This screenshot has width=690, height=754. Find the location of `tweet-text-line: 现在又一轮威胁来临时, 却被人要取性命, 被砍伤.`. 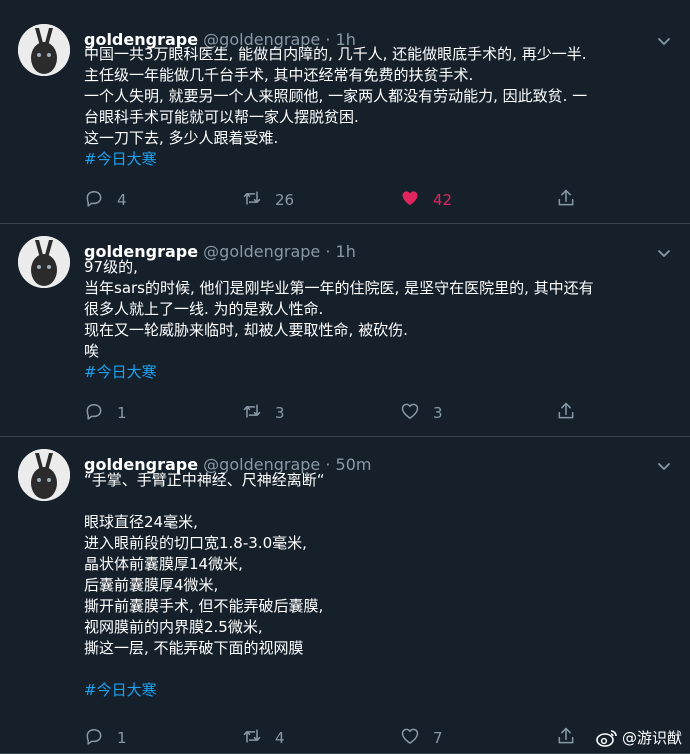

tweet-text-line: 现在又一轮威胁来临时, 却被人要取性命, 被砍伤. is located at coordinates (246, 330).